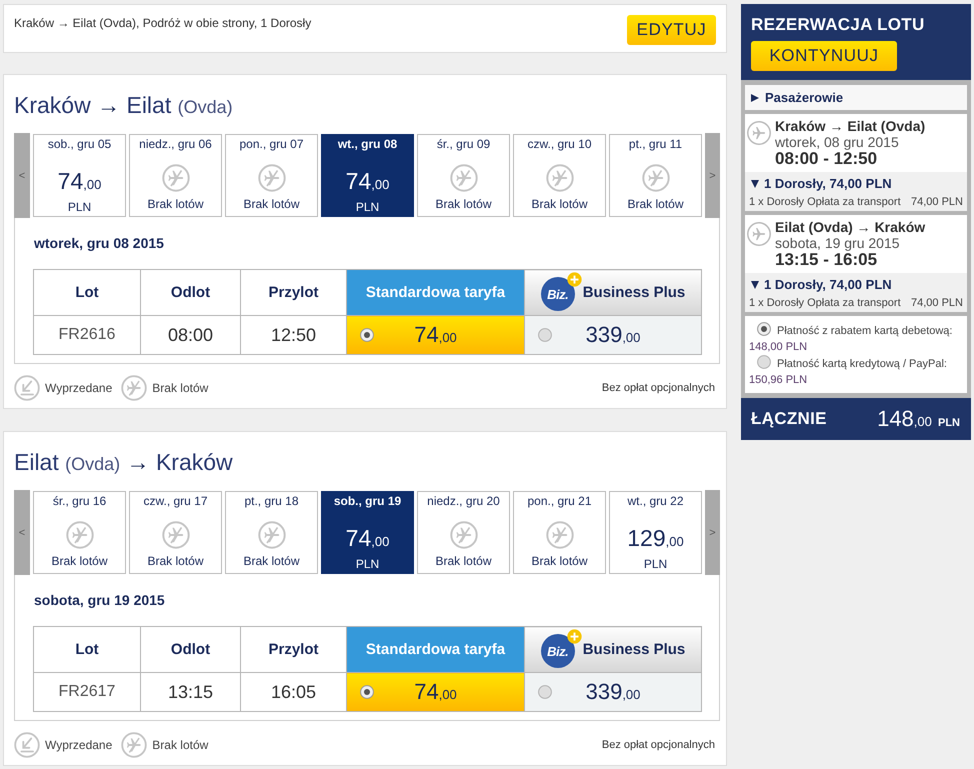 This screenshot has width=974, height=769. I want to click on date-tile: sob., gru 19 74,00 PLN, so click(367, 532).